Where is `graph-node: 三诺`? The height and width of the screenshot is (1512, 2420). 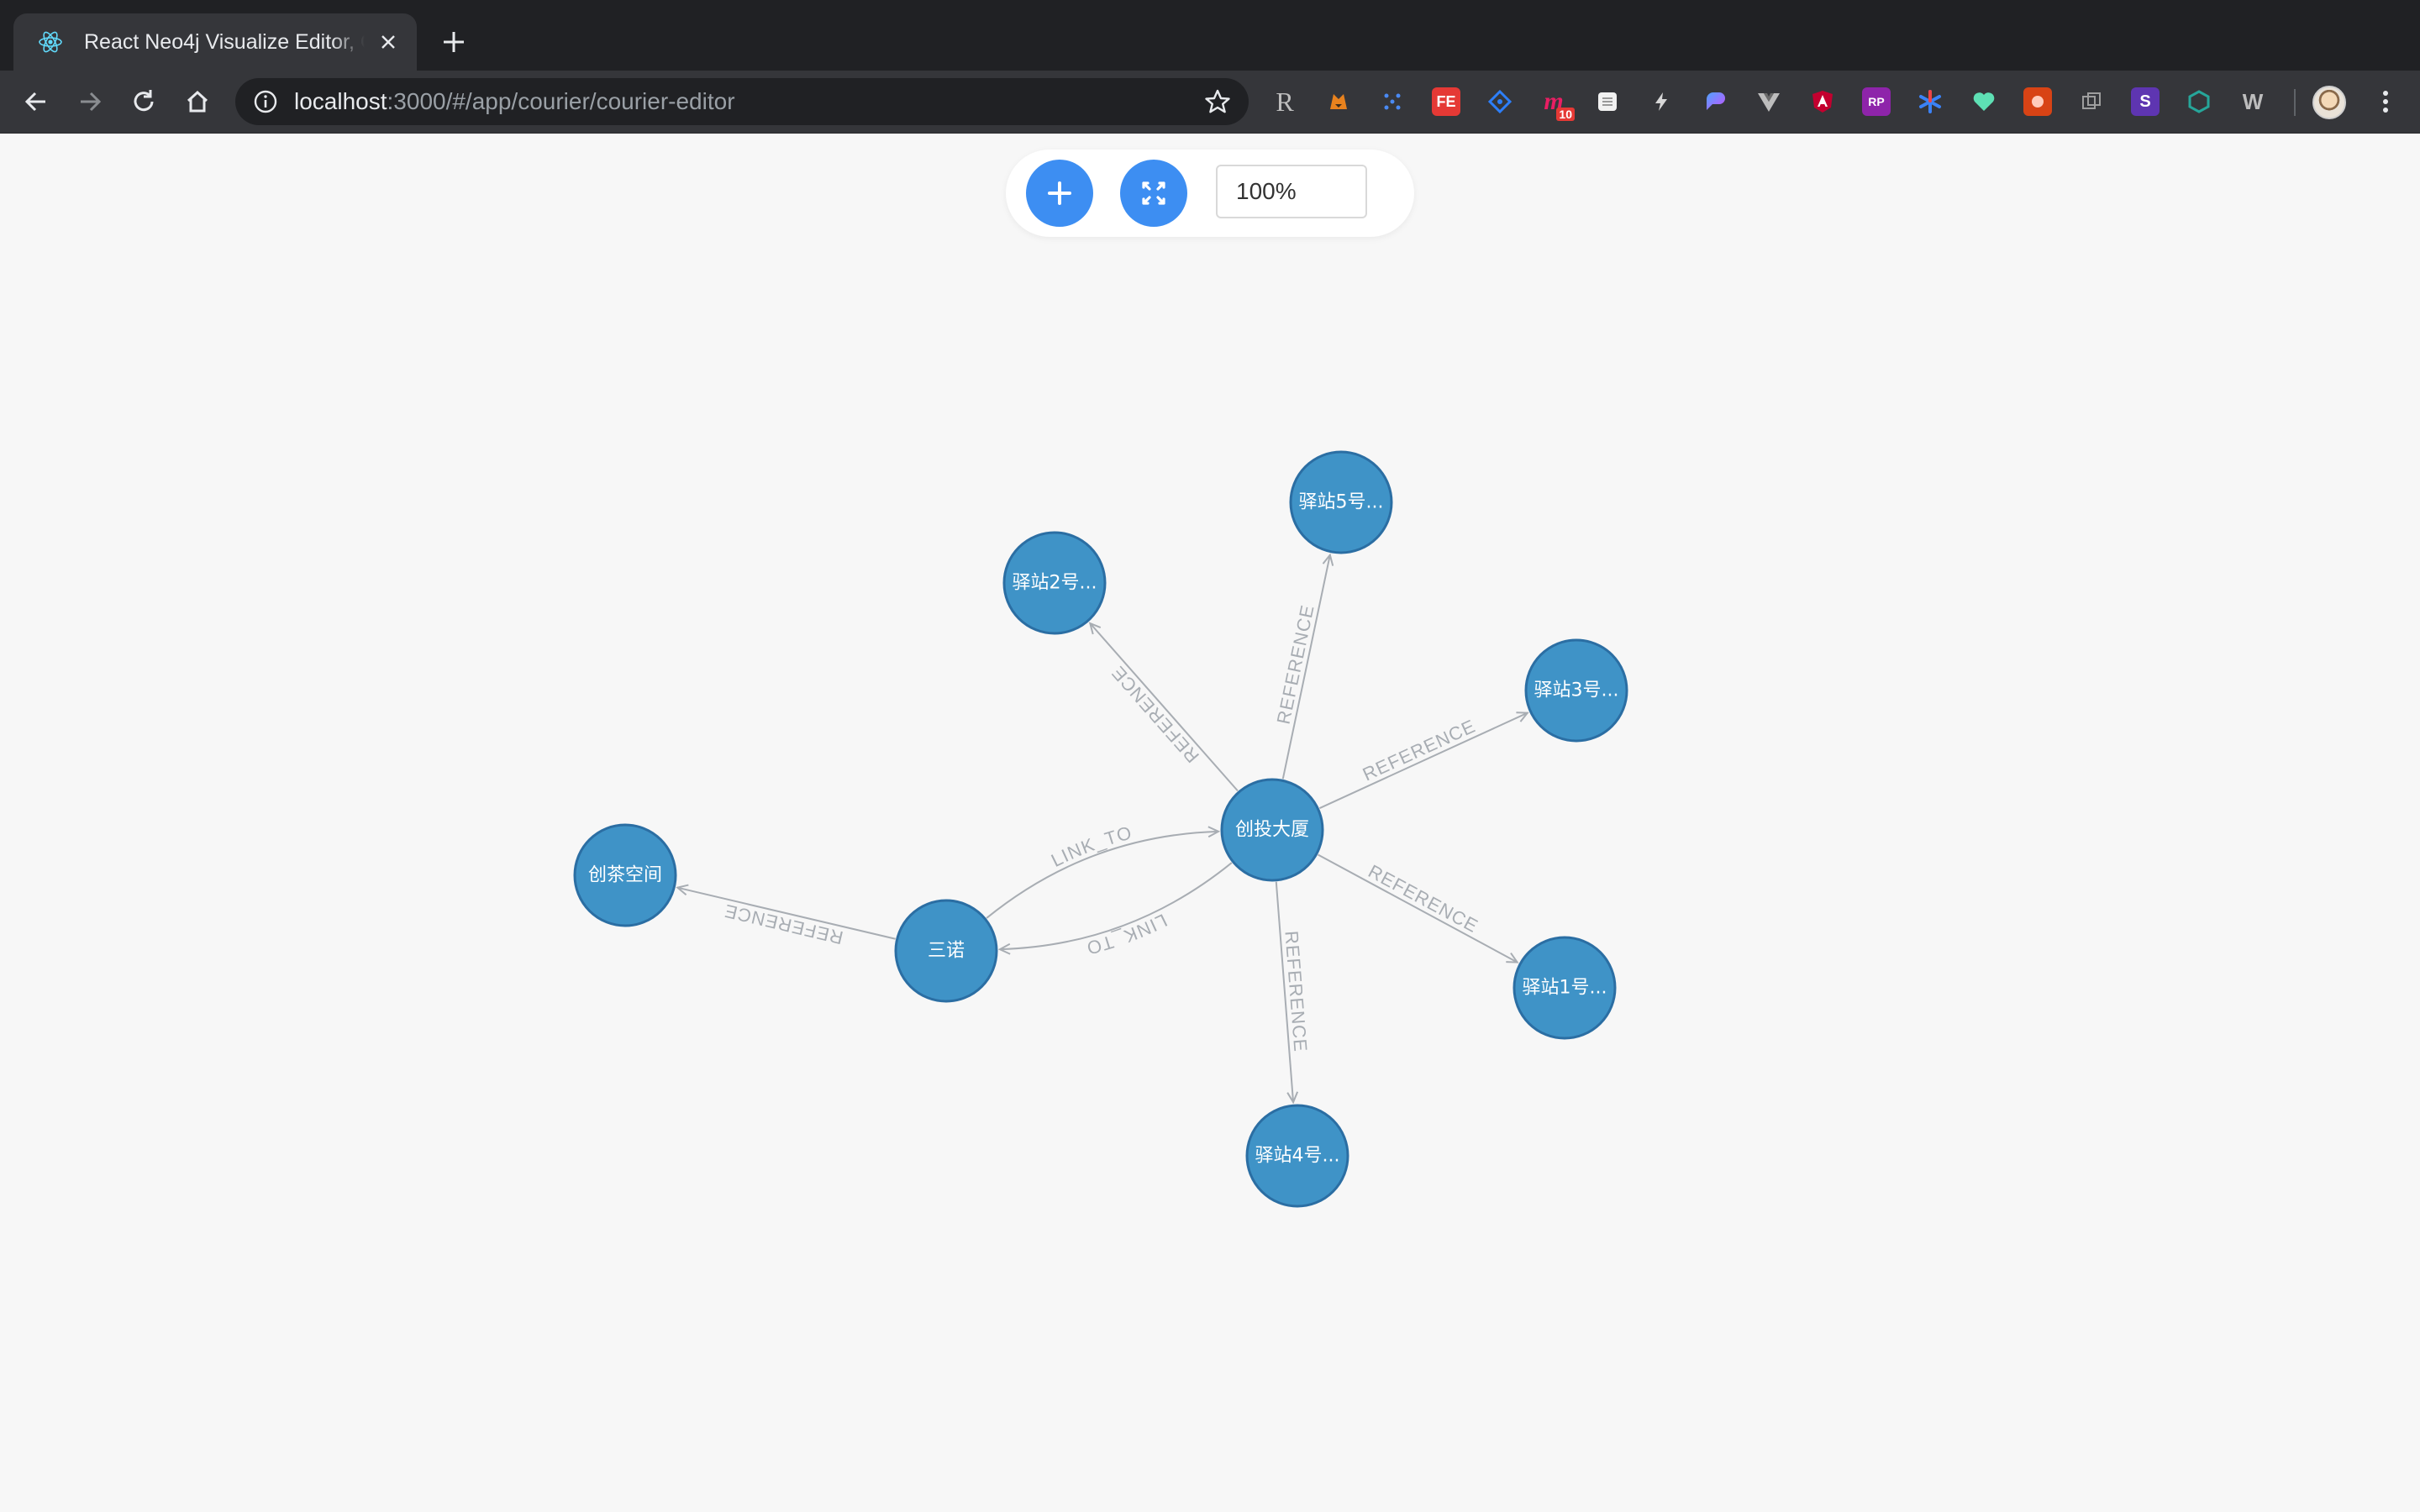 graph-node: 三诺 is located at coordinates (946, 951).